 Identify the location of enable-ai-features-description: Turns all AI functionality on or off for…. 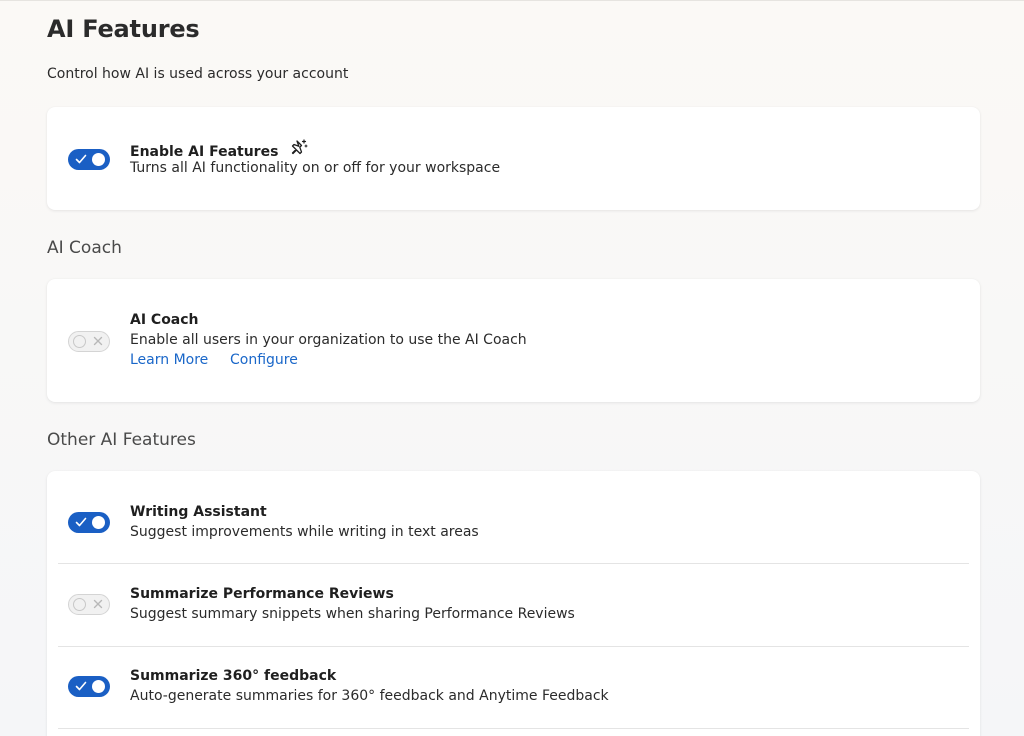
(315, 168).